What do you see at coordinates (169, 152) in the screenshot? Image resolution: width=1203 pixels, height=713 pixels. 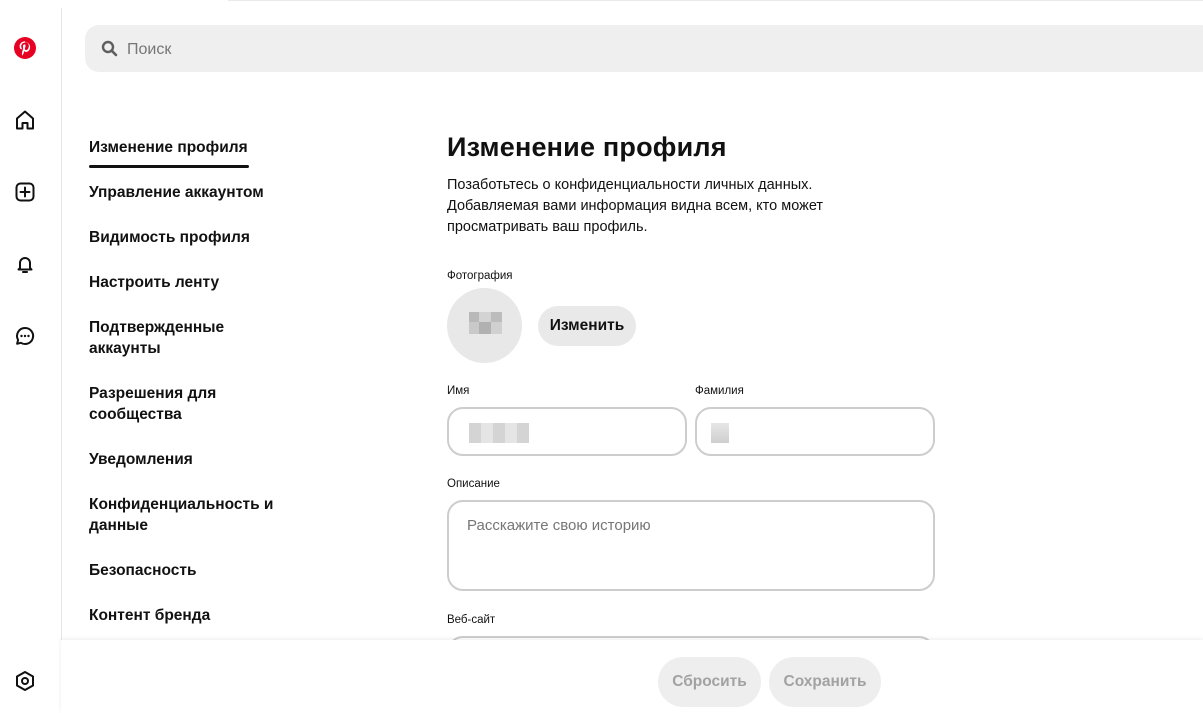 I see `settings-nav-edit-profile: Изменение профиля` at bounding box center [169, 152].